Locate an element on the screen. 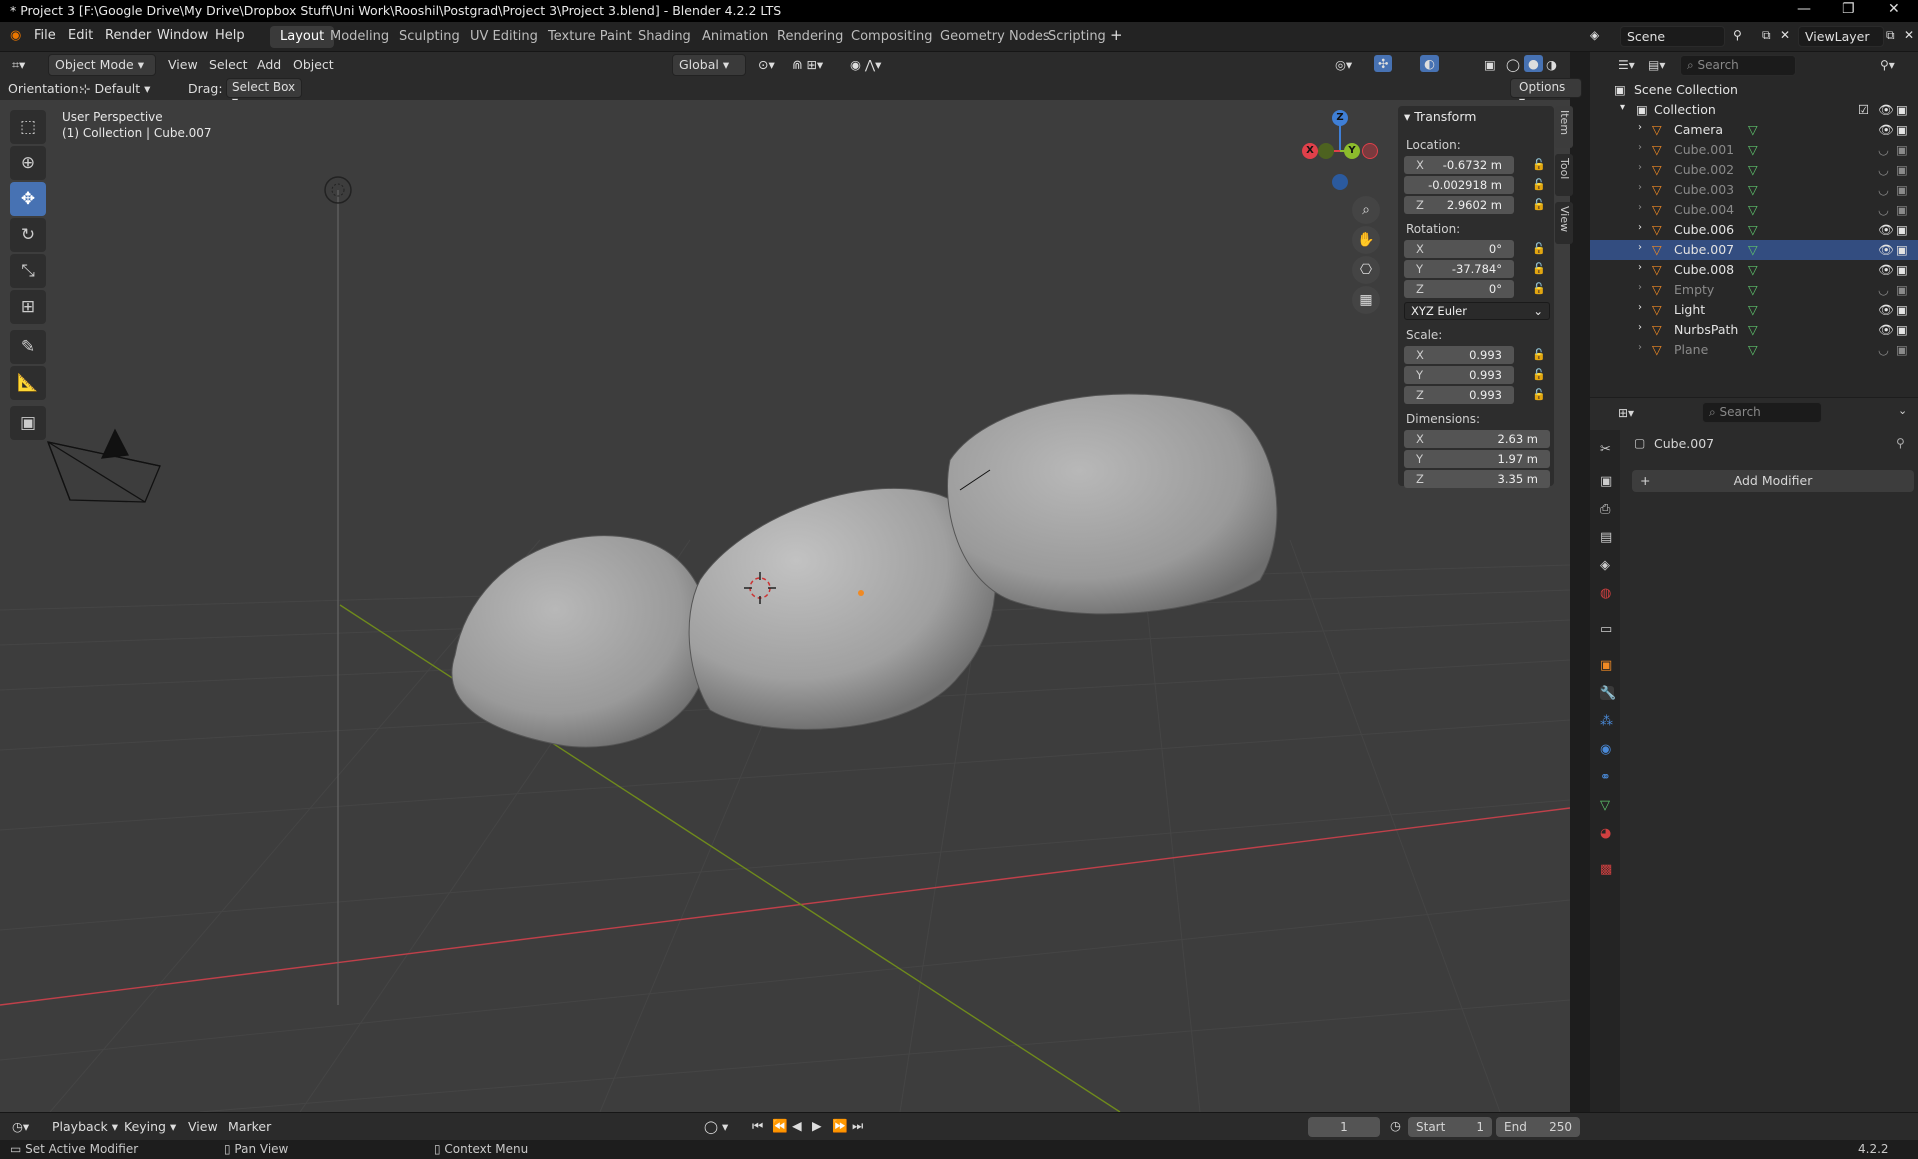  outliner-item: › ▽ Plane ▽ ◡ ▣ is located at coordinates (1754, 350).